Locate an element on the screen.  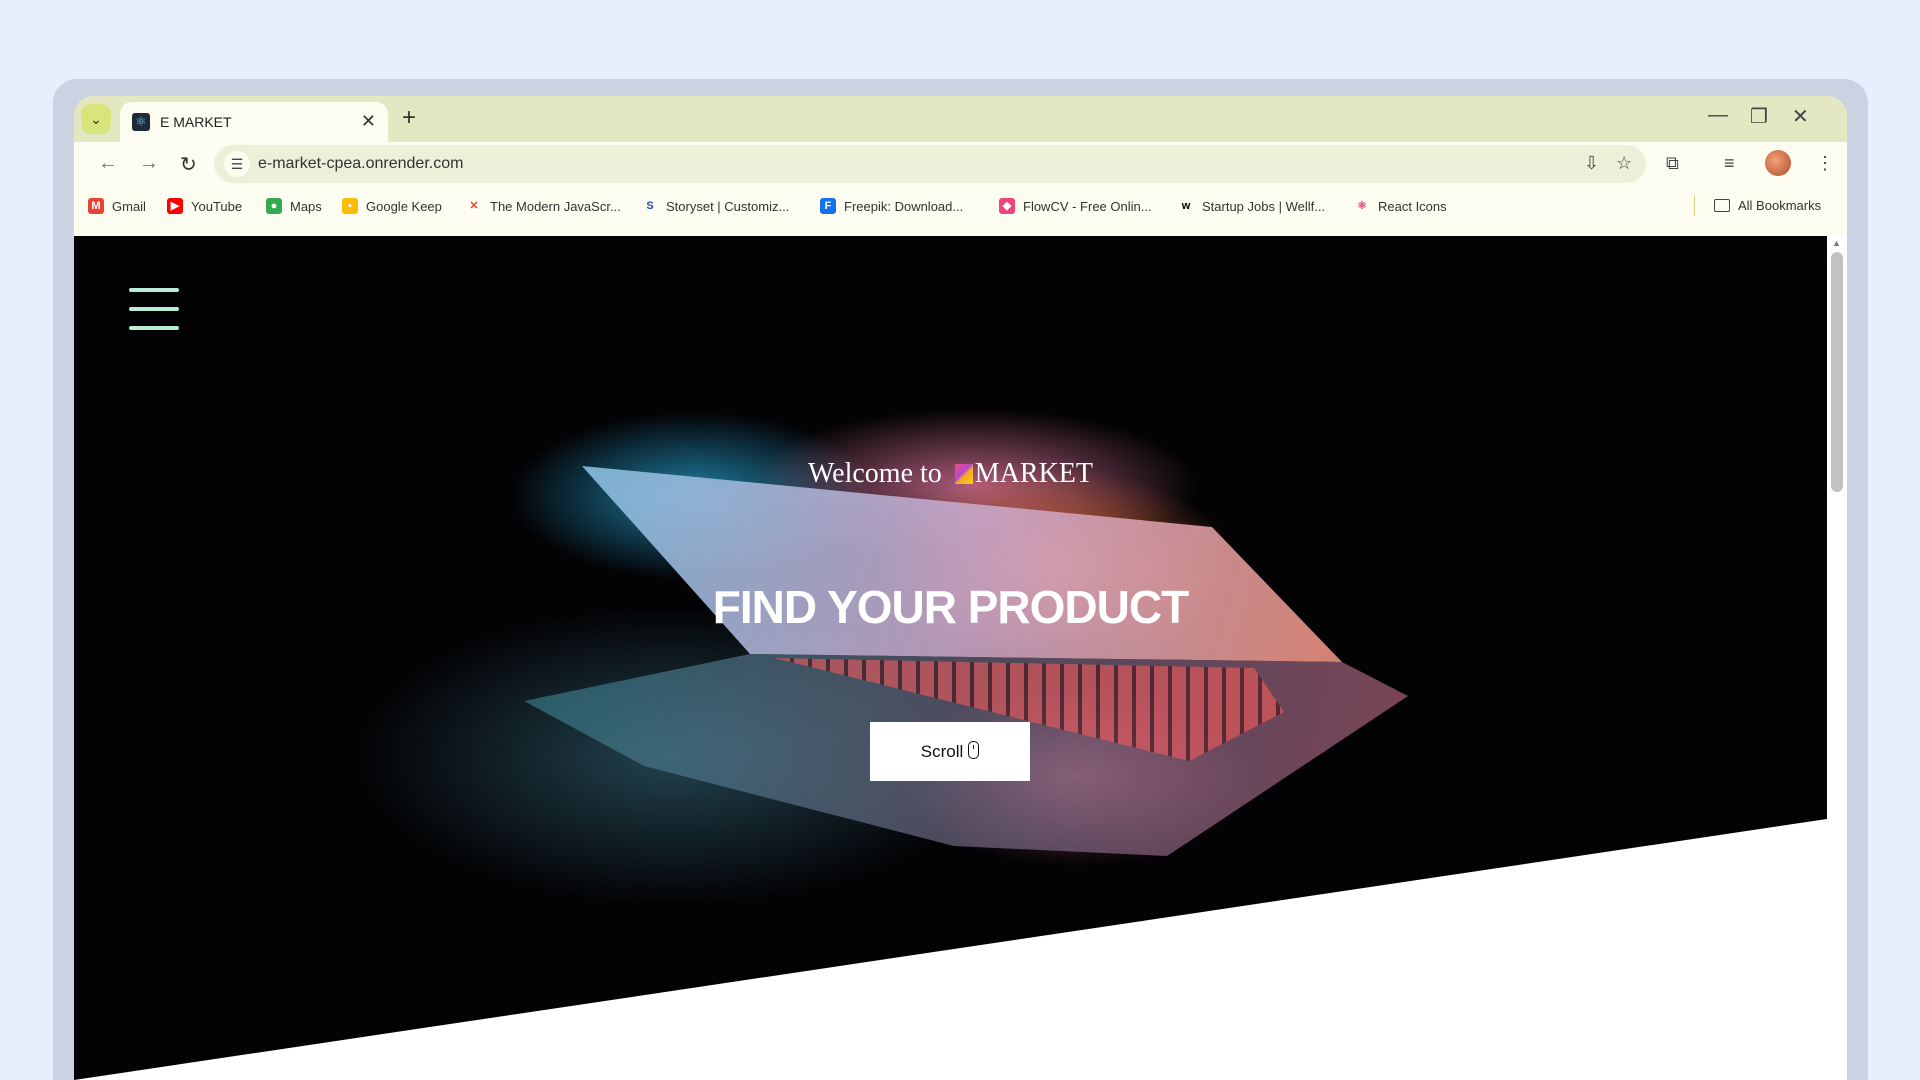
bookmark-gmail: M Gmail is located at coordinates (117, 206).